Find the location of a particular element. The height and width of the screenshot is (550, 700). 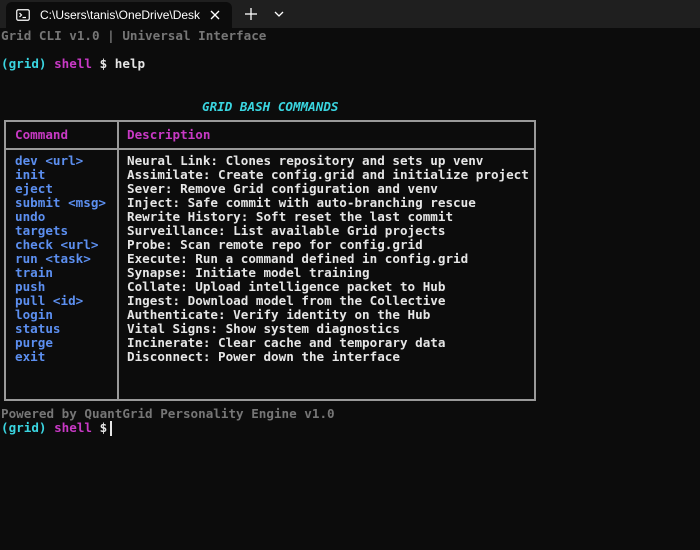

text-cursor is located at coordinates (111, 428).